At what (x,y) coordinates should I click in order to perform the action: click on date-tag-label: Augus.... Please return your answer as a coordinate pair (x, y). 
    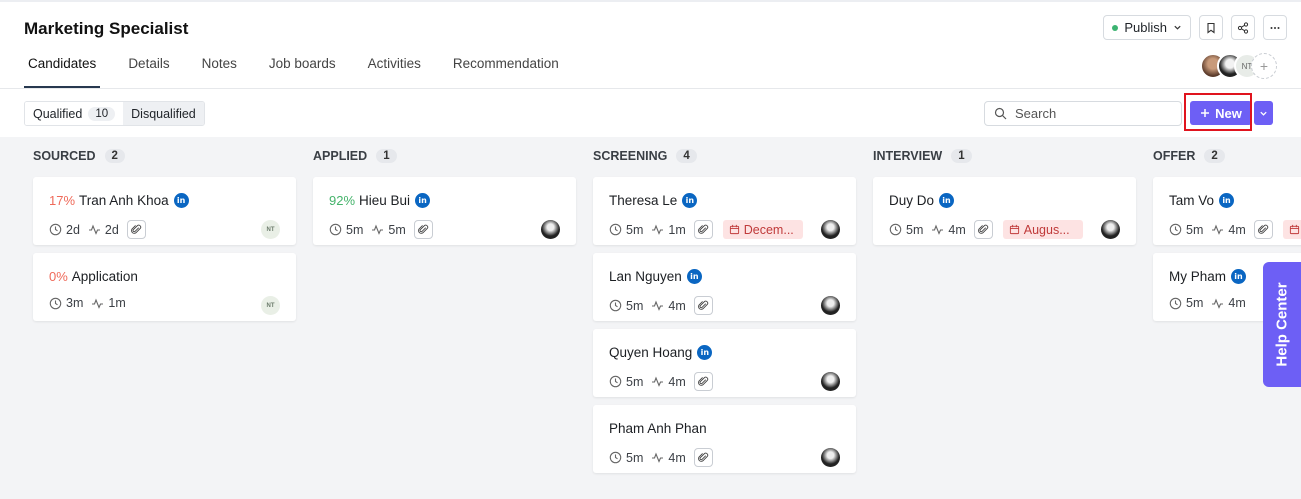
    Looking at the image, I should click on (1046, 229).